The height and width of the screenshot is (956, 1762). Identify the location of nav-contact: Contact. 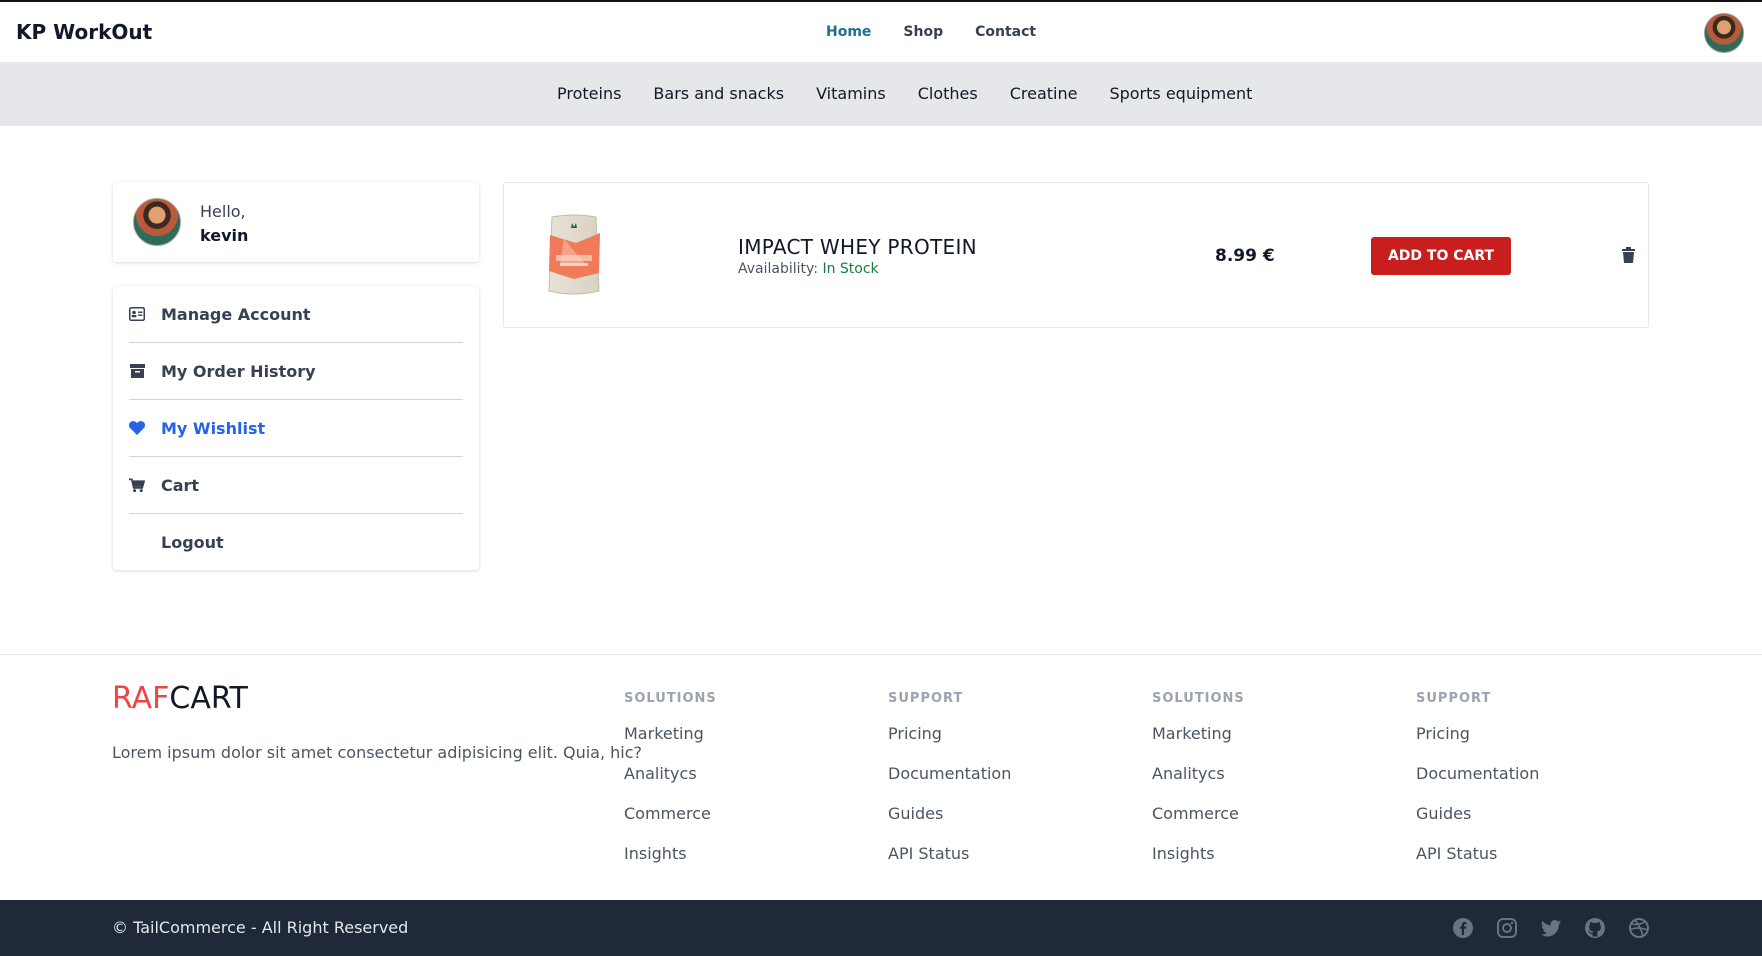
(1005, 32).